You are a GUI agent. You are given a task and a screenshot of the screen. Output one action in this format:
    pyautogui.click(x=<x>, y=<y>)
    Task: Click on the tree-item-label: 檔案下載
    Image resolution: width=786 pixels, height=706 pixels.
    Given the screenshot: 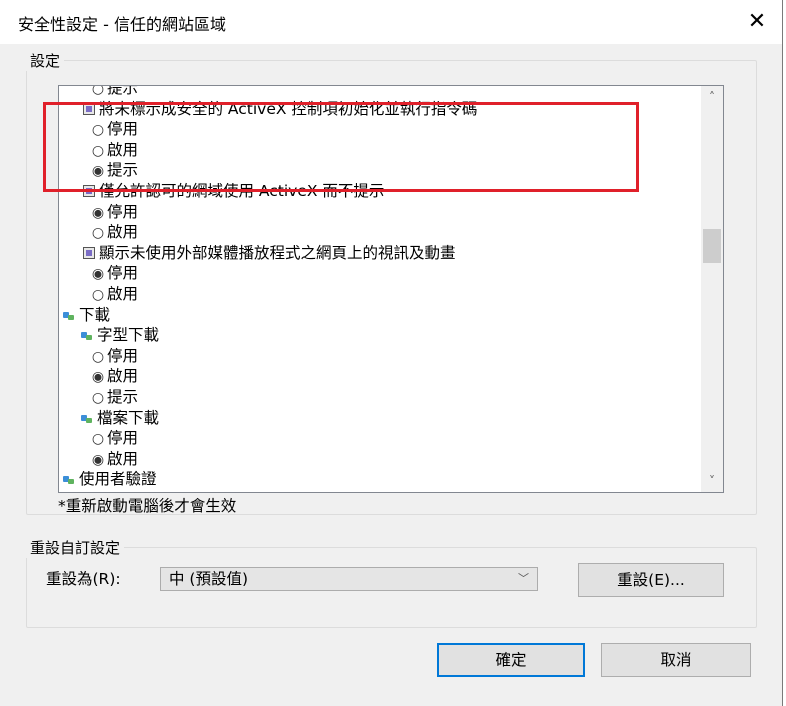 What is the action you would take?
    pyautogui.click(x=128, y=417)
    